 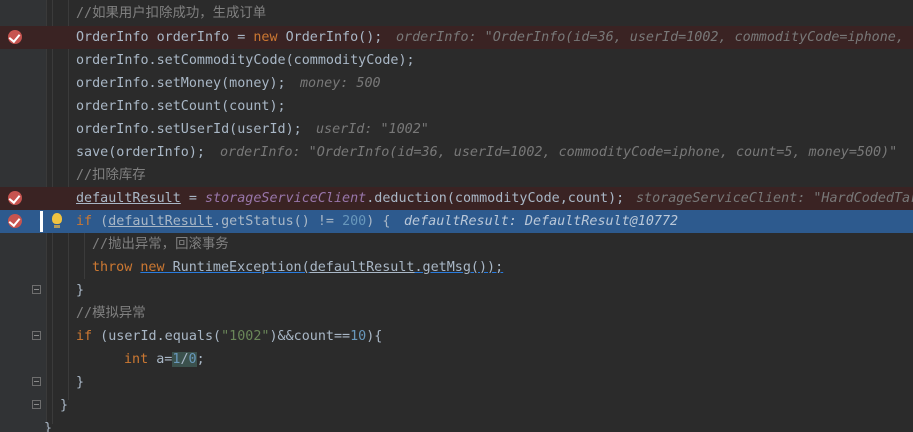 What do you see at coordinates (456, 313) in the screenshot?
I see `code-line: //模拟异常` at bounding box center [456, 313].